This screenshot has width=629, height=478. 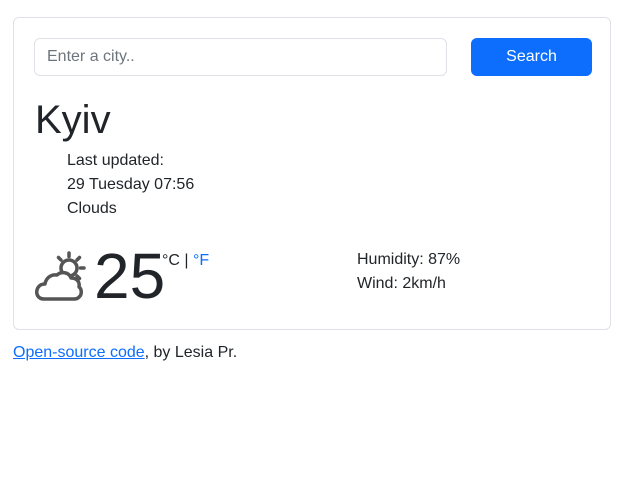 What do you see at coordinates (401, 283) in the screenshot?
I see `wind-text: Wind: 2km/h` at bounding box center [401, 283].